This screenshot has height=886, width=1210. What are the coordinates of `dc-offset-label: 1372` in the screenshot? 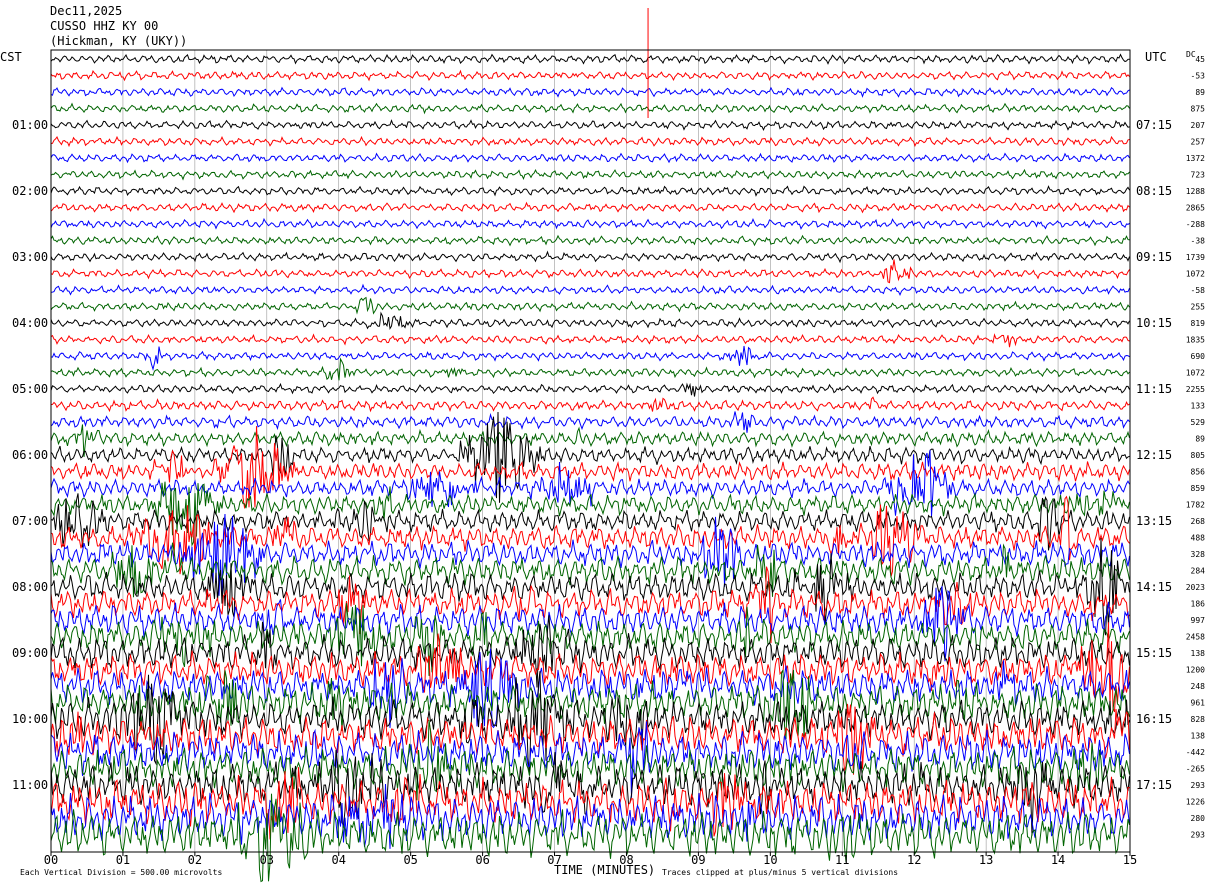 It's located at (1195, 158).